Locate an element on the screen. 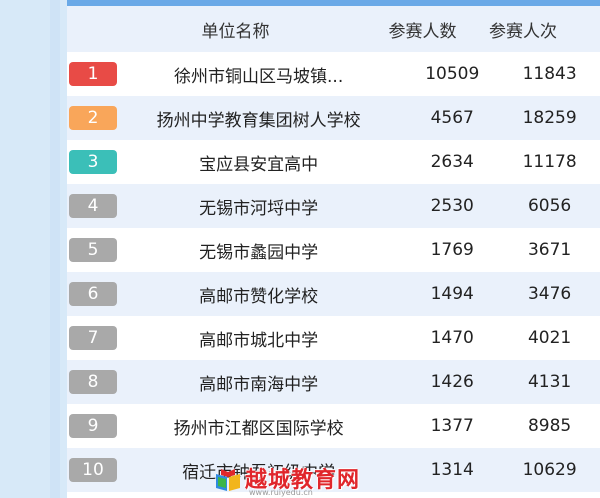 The width and height of the screenshot is (600, 498). participants-count: 1314 is located at coordinates (452, 470).